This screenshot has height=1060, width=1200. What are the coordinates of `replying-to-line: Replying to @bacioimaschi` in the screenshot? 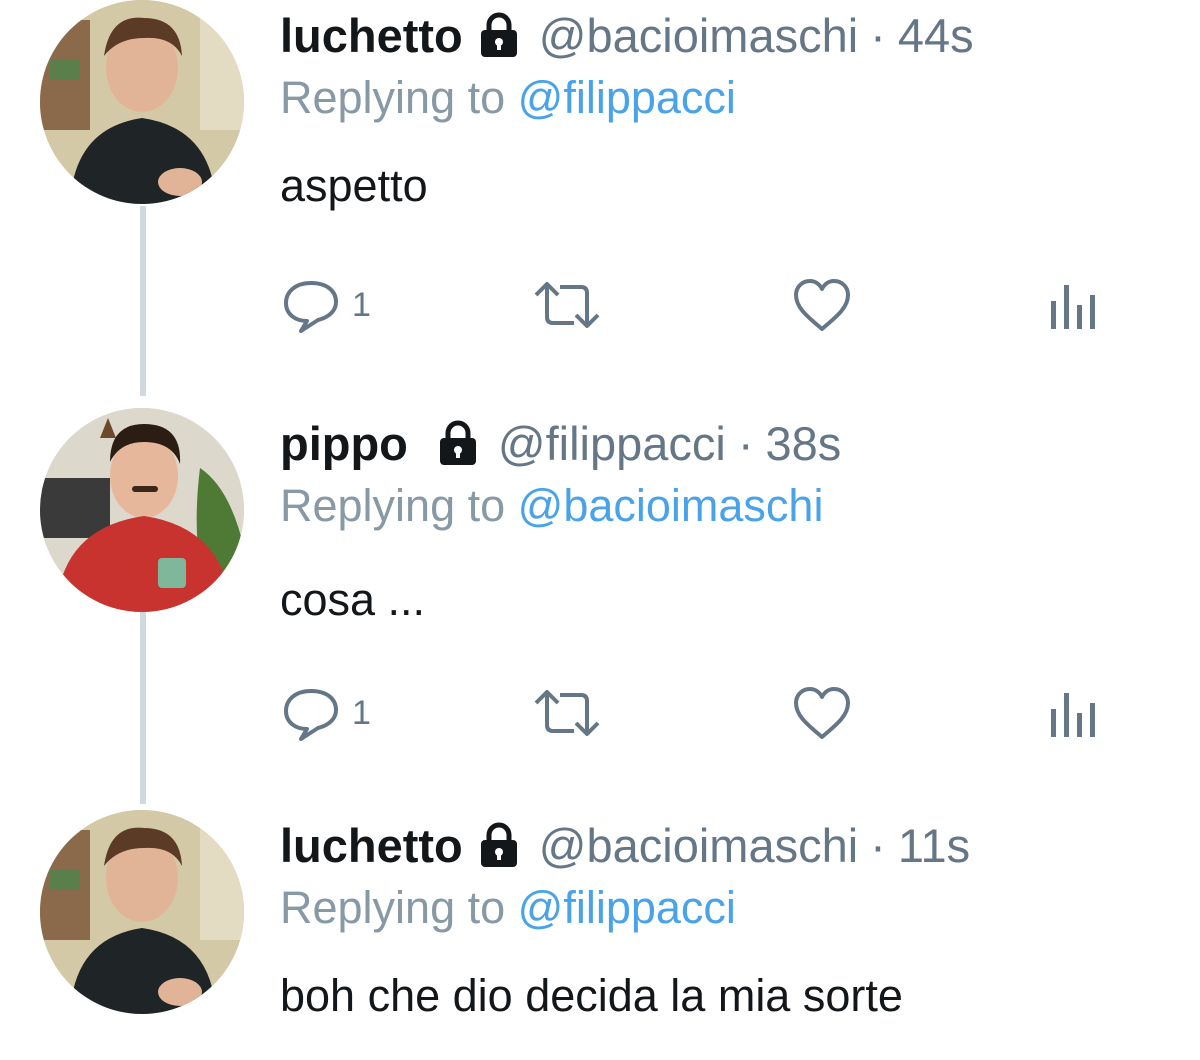 It's located at (551, 506).